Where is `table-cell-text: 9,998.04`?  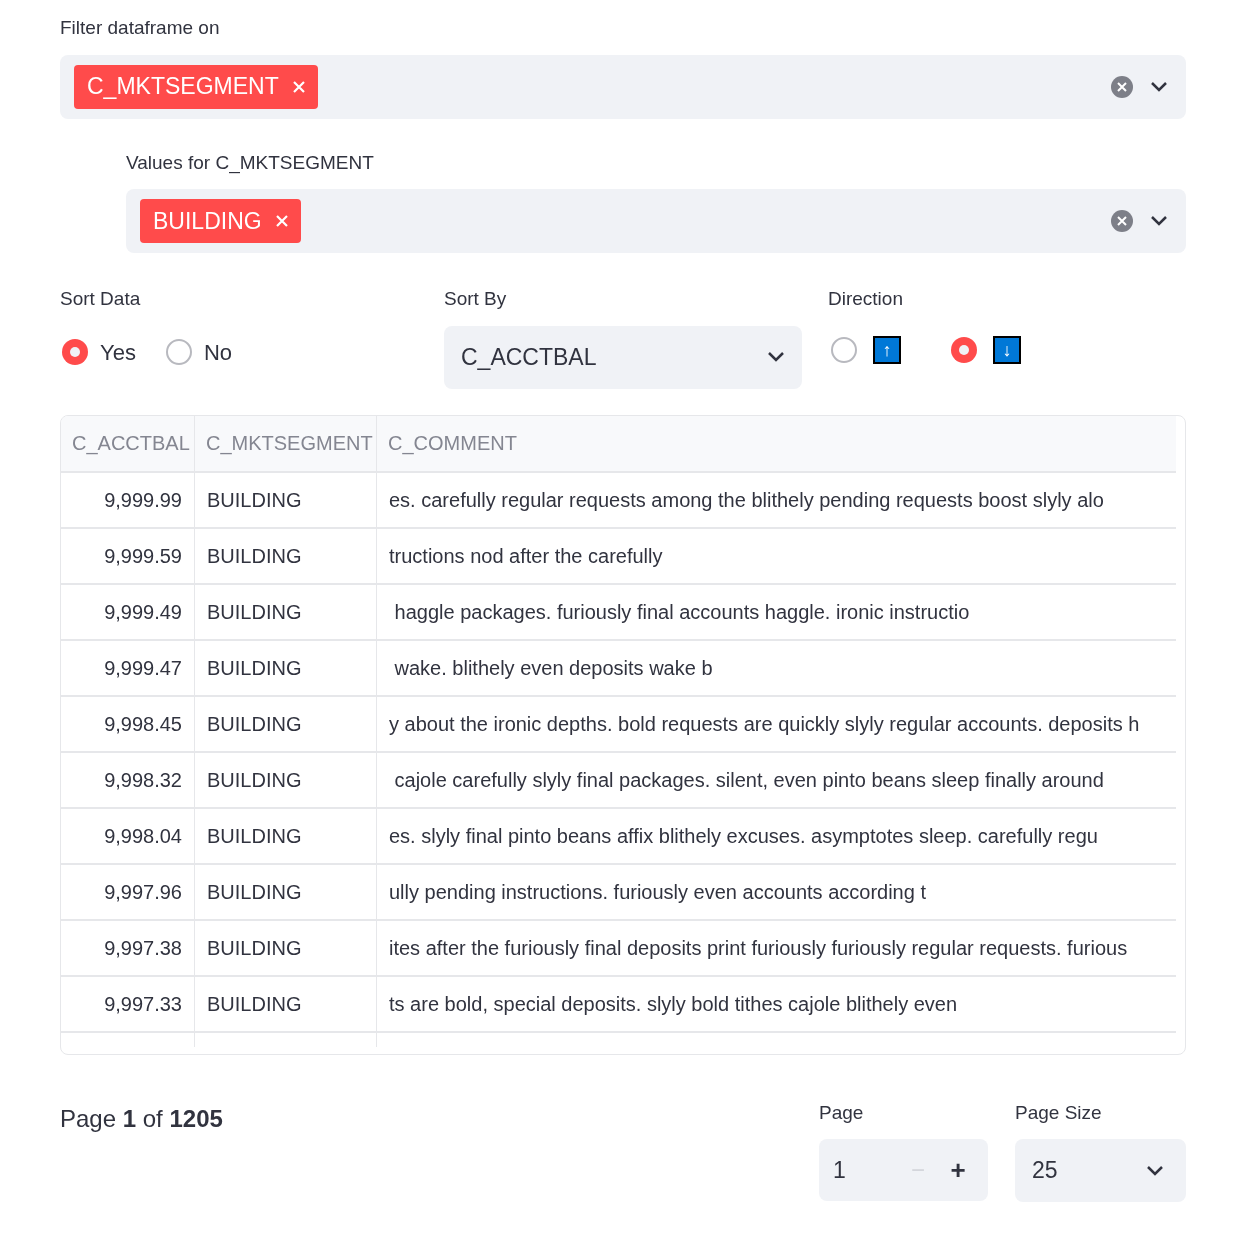
table-cell-text: 9,998.04 is located at coordinates (143, 836).